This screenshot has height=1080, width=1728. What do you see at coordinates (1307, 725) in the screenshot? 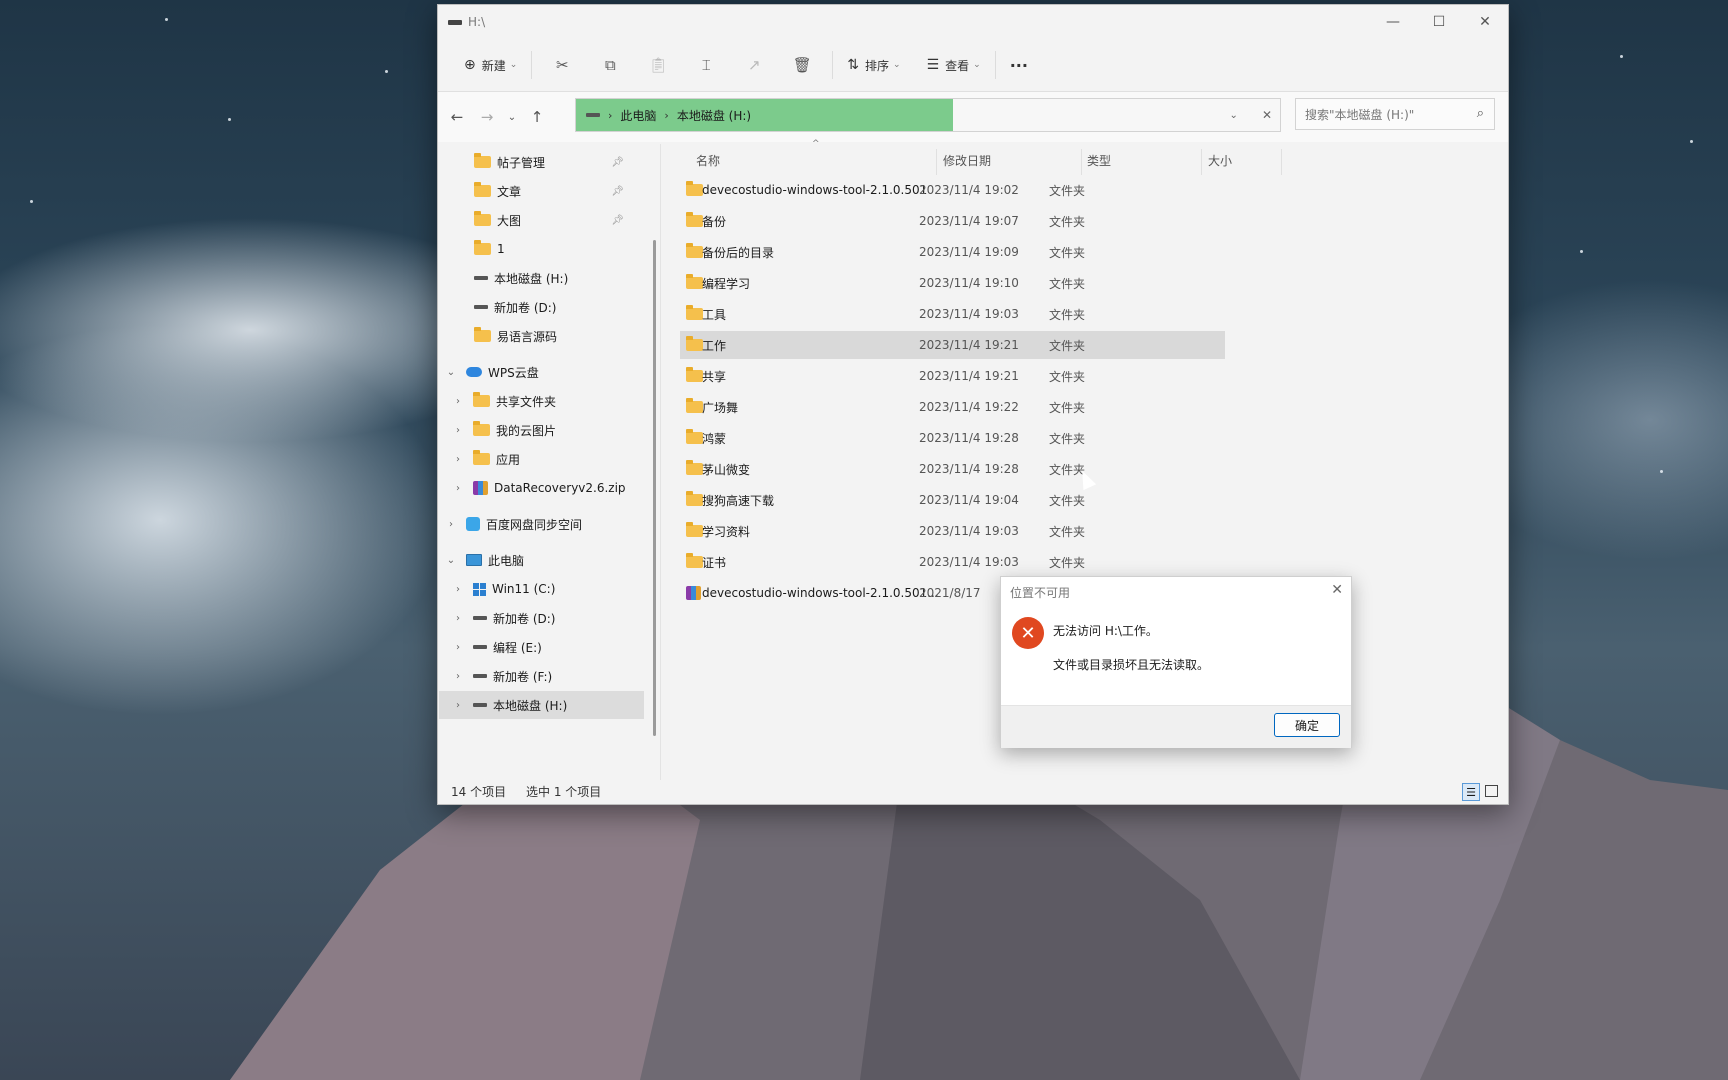
I see `ok-button: 确定` at bounding box center [1307, 725].